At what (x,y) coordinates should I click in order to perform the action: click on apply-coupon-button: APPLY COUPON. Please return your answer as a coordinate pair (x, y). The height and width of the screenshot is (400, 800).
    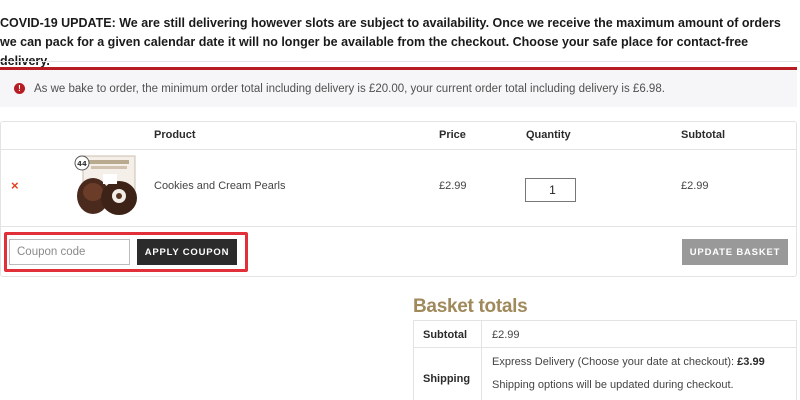
    Looking at the image, I should click on (187, 252).